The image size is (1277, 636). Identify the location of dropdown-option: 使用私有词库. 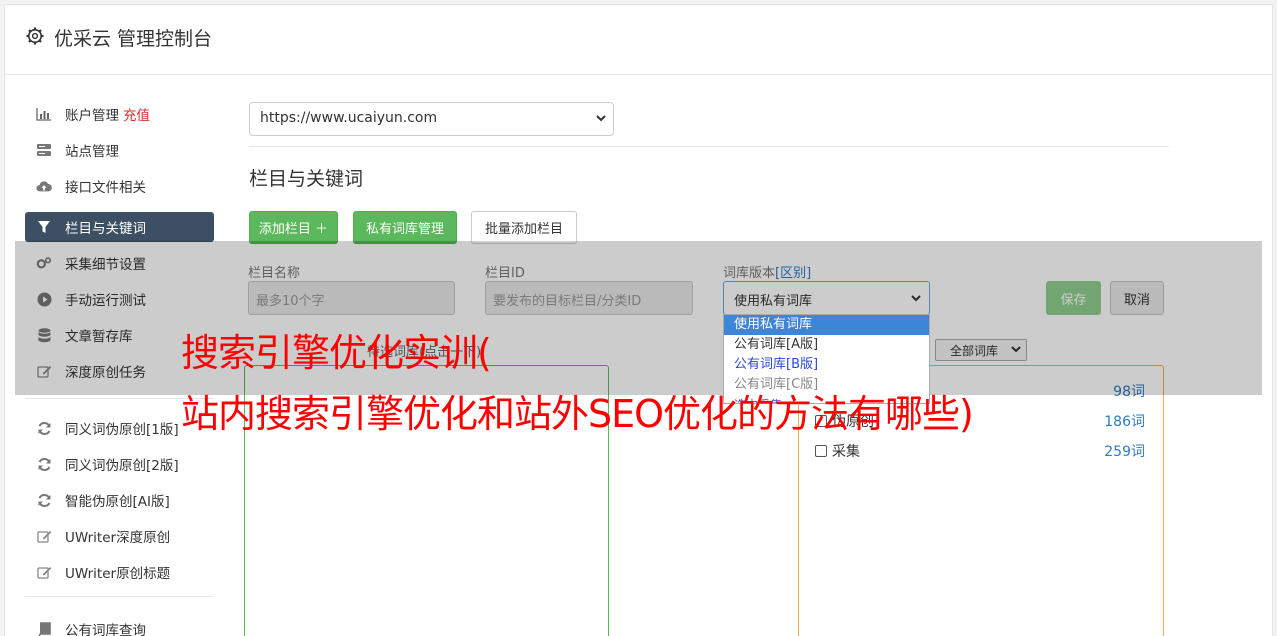
(826, 325).